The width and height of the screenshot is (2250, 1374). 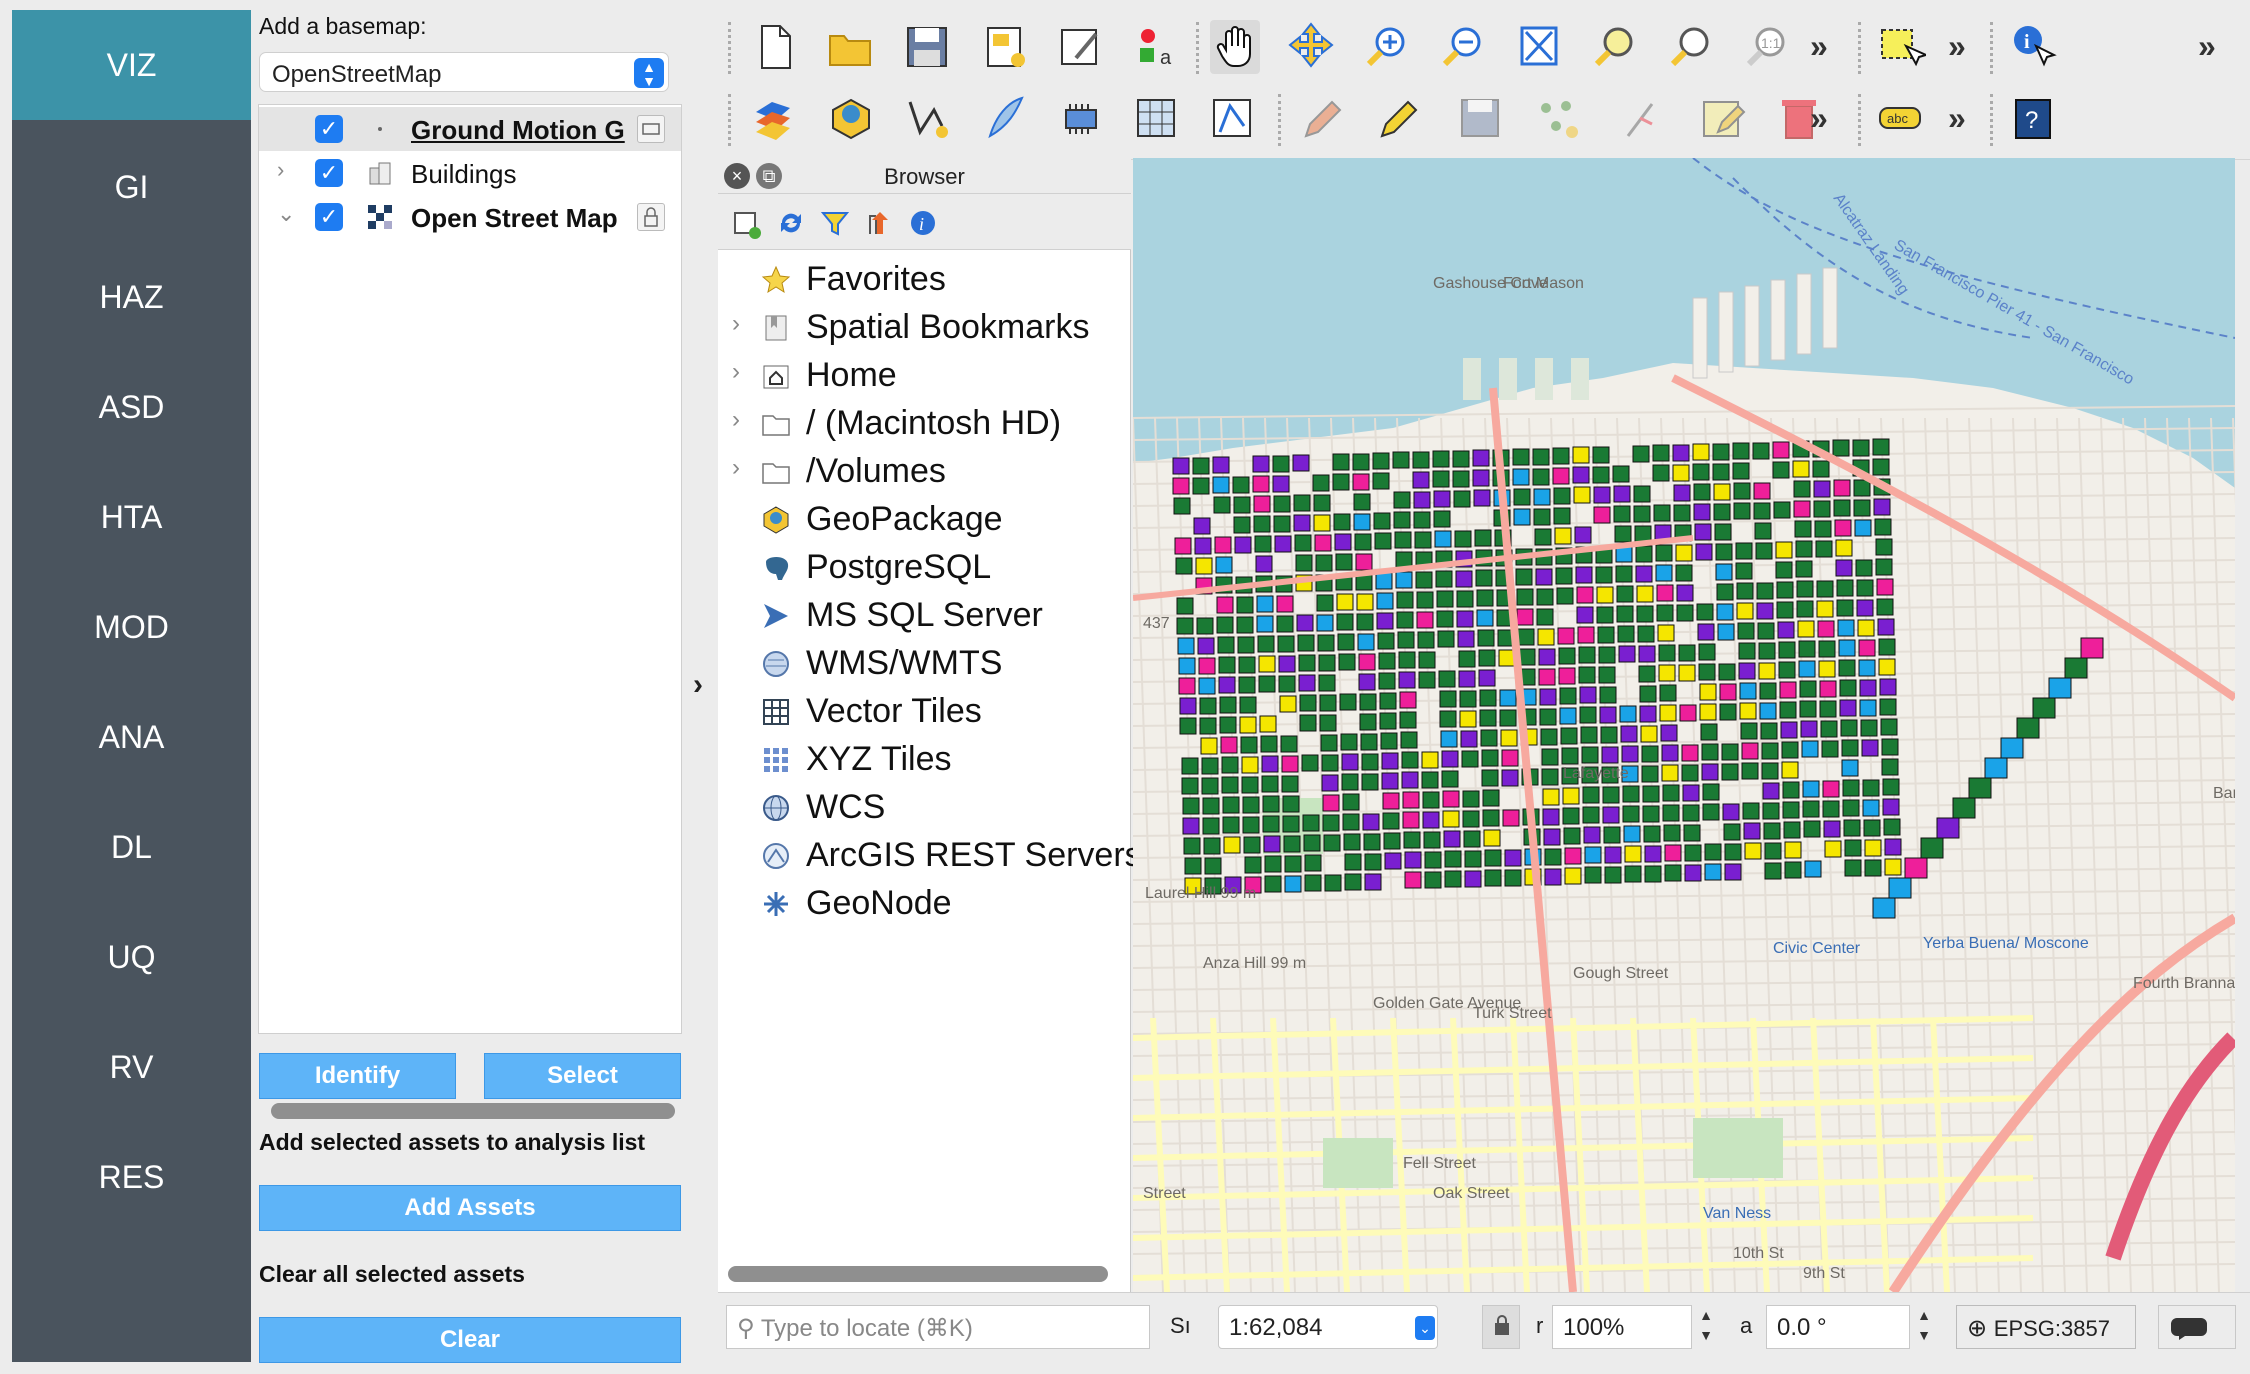 What do you see at coordinates (1425, 1328) in the screenshot?
I see `chevron-down-icon: ⌄` at bounding box center [1425, 1328].